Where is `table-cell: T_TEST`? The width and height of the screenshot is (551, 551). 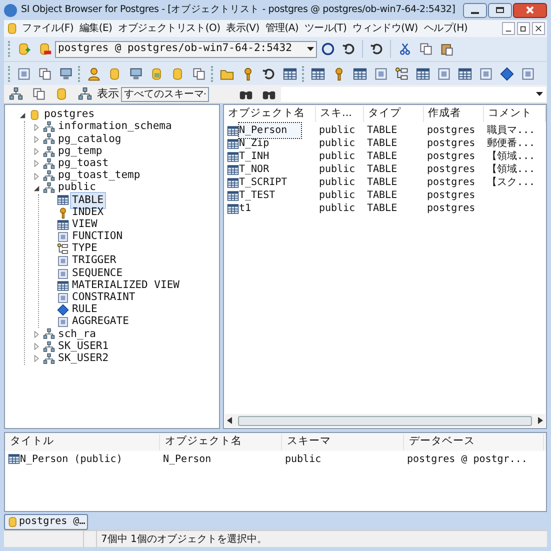 table-cell: T_TEST is located at coordinates (257, 195).